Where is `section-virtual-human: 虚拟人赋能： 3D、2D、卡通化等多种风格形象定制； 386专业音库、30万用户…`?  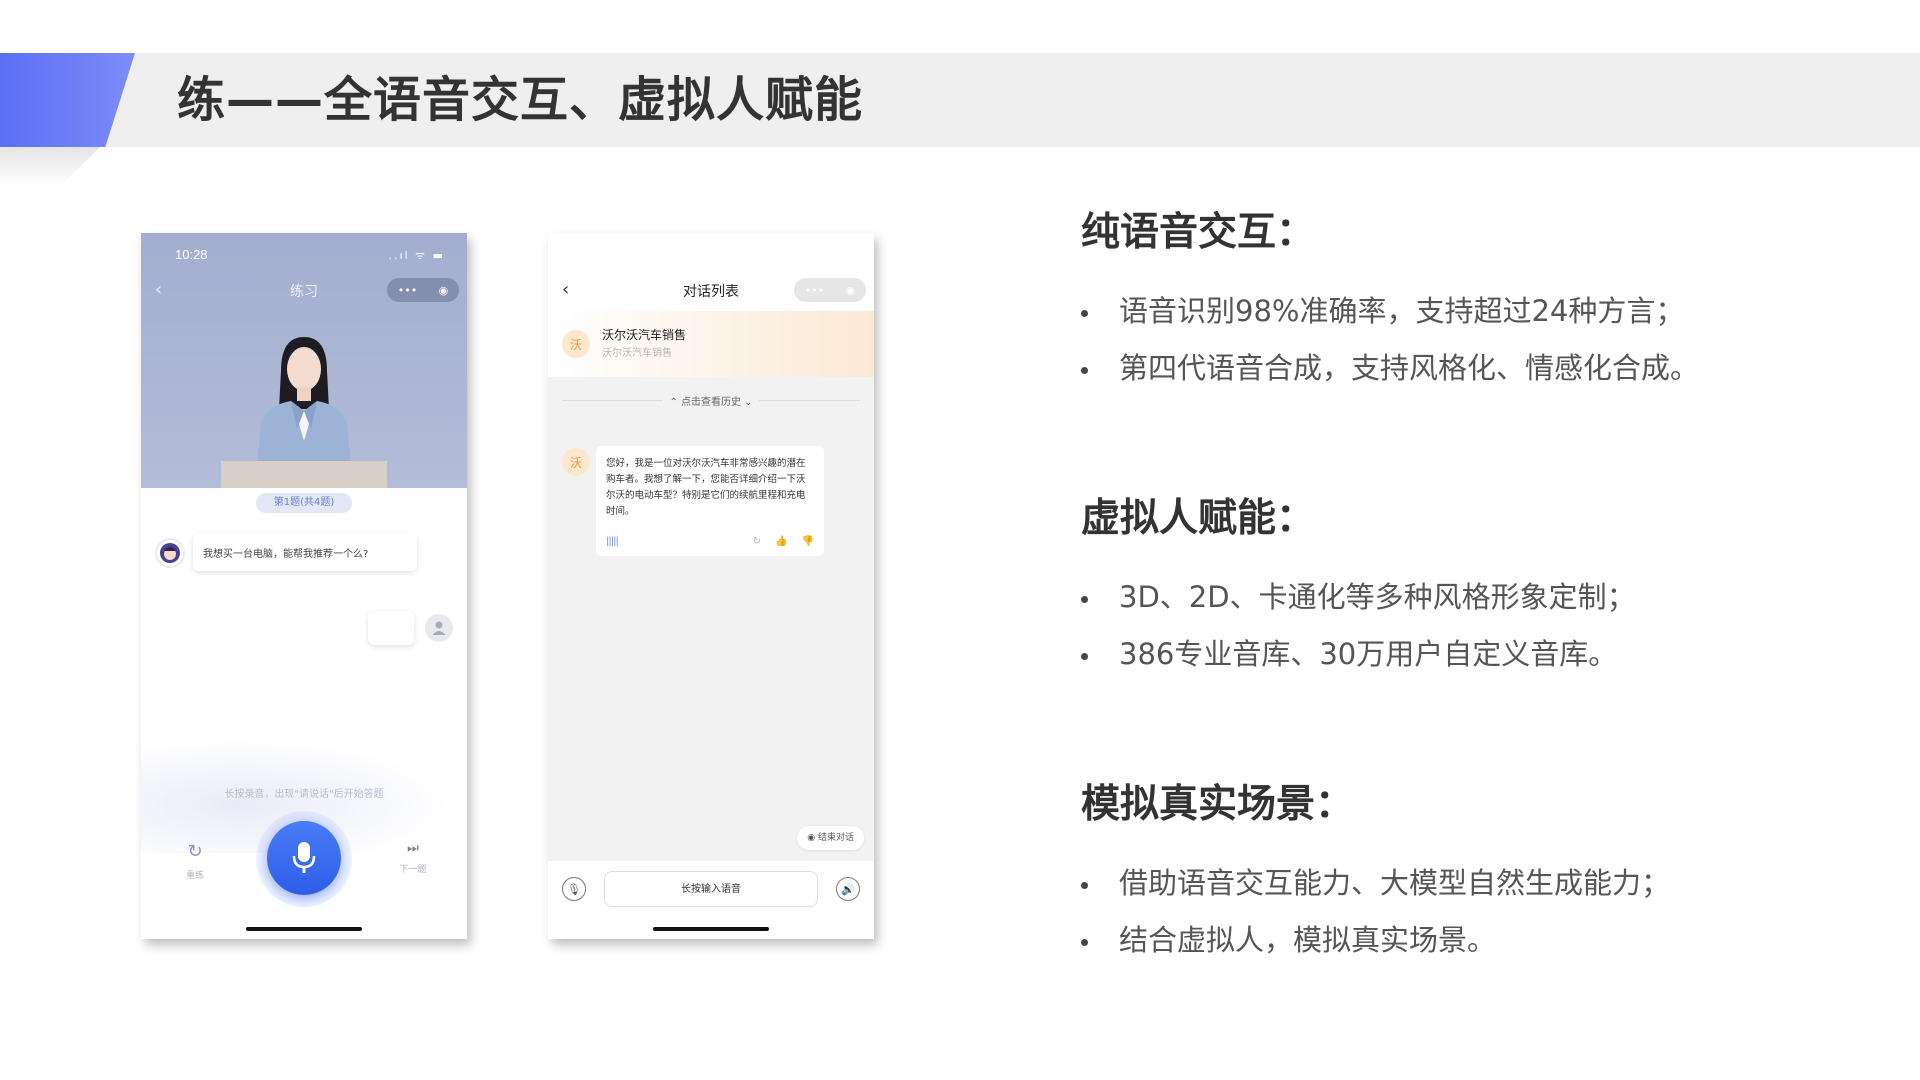 section-virtual-human: 虚拟人赋能： 3D、2D、卡通化等多种风格形象定制； 386专业音库、30万用户… is located at coordinates (1471, 587).